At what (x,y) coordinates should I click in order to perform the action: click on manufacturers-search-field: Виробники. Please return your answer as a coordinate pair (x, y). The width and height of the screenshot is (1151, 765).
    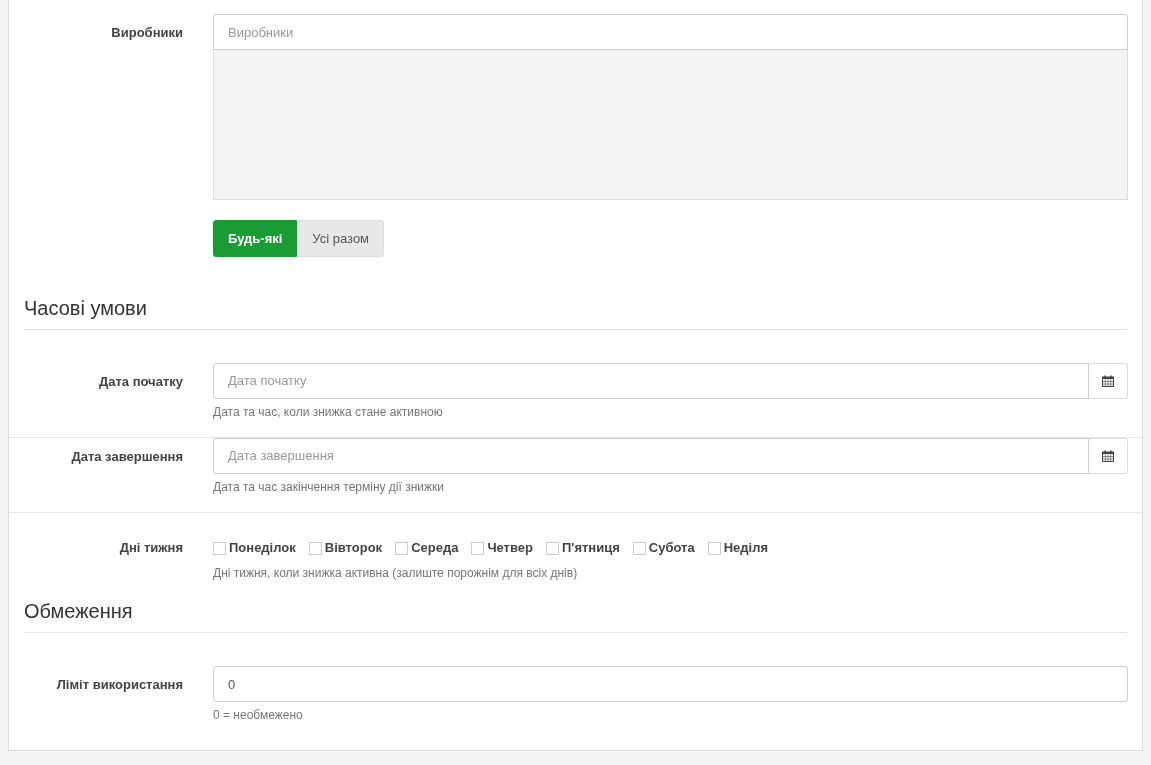
    Looking at the image, I should click on (670, 32).